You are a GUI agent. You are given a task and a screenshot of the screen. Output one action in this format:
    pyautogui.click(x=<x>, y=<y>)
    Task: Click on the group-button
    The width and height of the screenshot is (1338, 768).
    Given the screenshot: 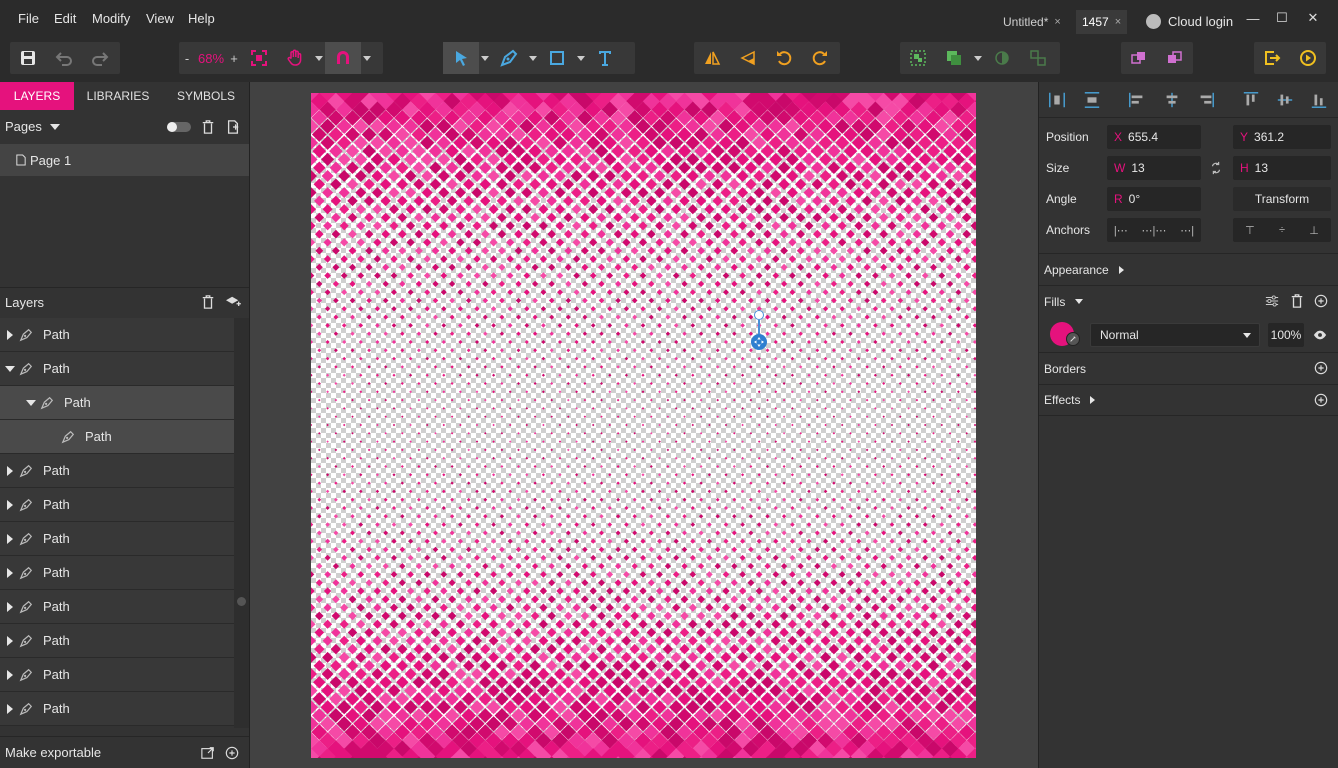 What is the action you would take?
    pyautogui.click(x=918, y=58)
    